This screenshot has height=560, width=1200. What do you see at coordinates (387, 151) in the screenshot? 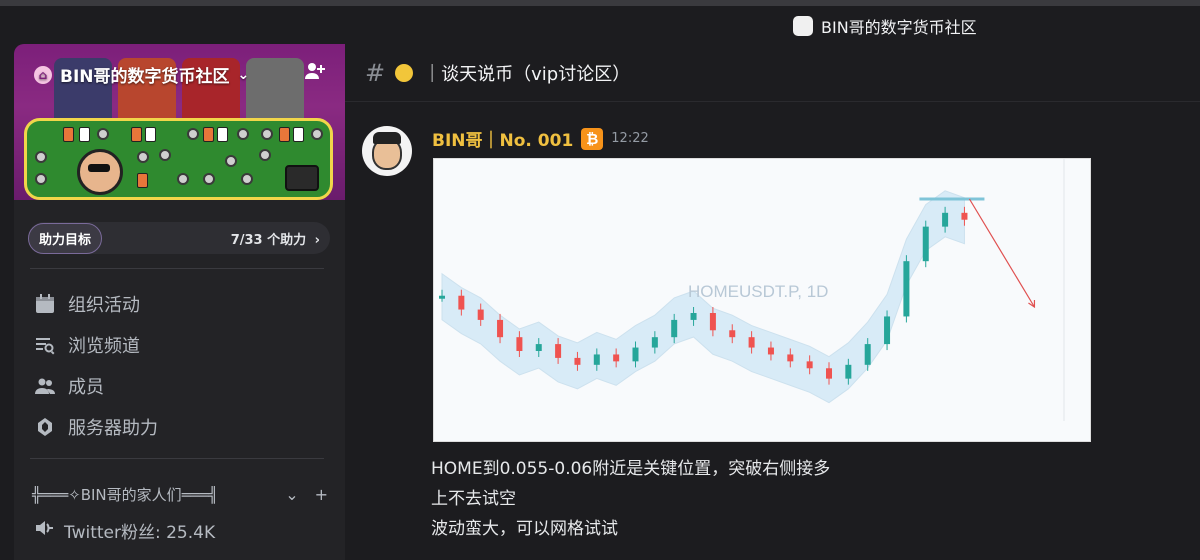
I see `author-avatar` at bounding box center [387, 151].